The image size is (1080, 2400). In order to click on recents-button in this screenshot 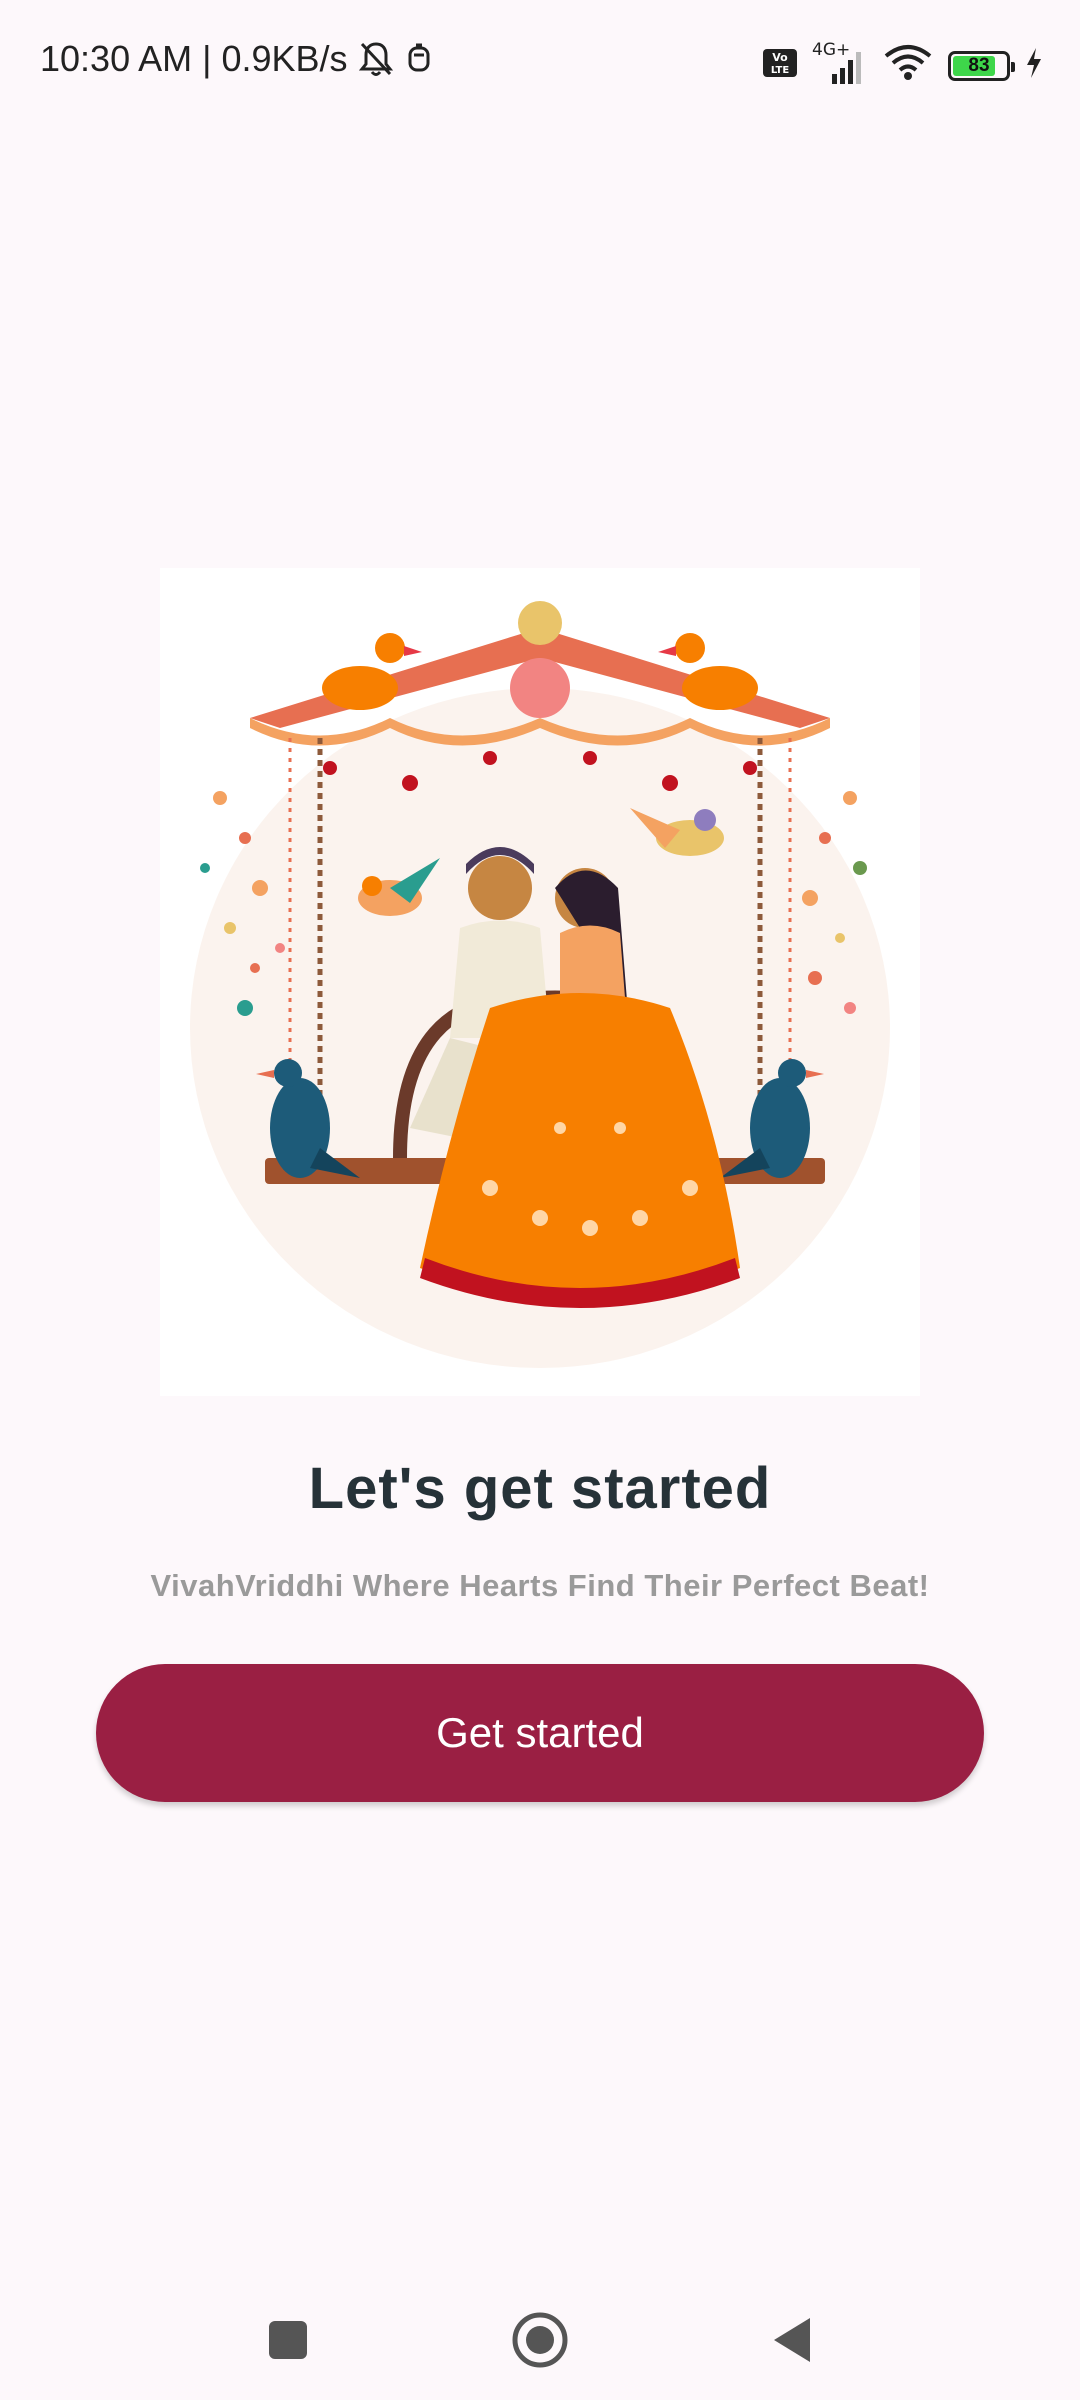, I will do `click(288, 2340)`.